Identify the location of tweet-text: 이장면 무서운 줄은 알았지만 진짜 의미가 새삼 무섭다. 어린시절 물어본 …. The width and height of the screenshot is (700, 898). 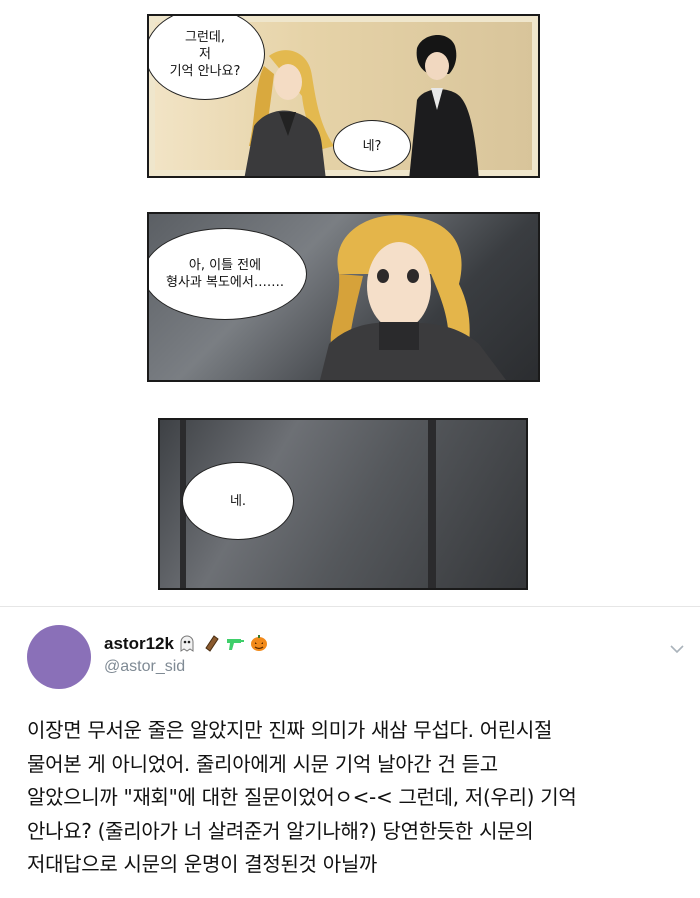
(302, 797).